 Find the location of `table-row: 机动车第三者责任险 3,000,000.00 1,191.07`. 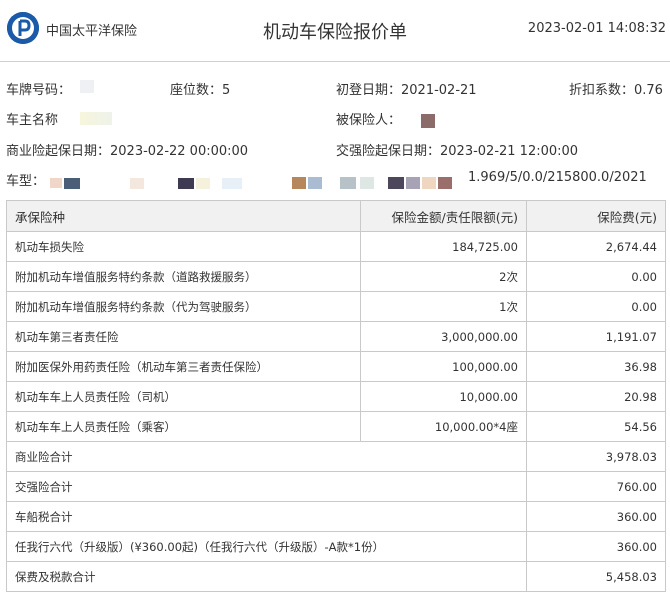

table-row: 机动车第三者责任险 3,000,000.00 1,191.07 is located at coordinates (336, 336).